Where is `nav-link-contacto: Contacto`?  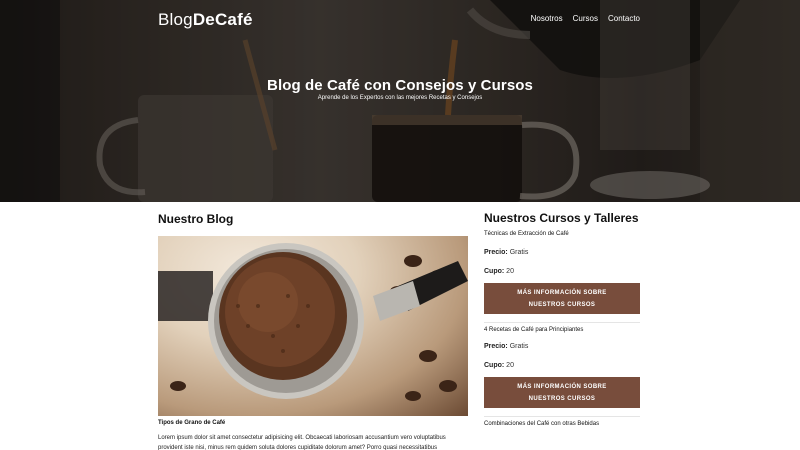
nav-link-contacto: Contacto is located at coordinates (624, 18).